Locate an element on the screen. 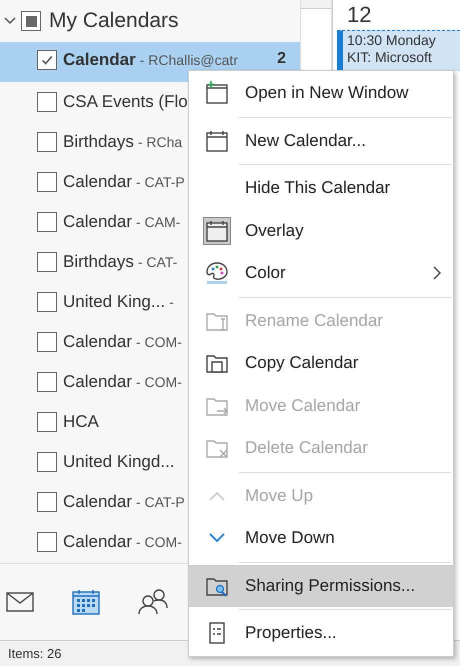  calendar-icon is located at coordinates (86, 602).